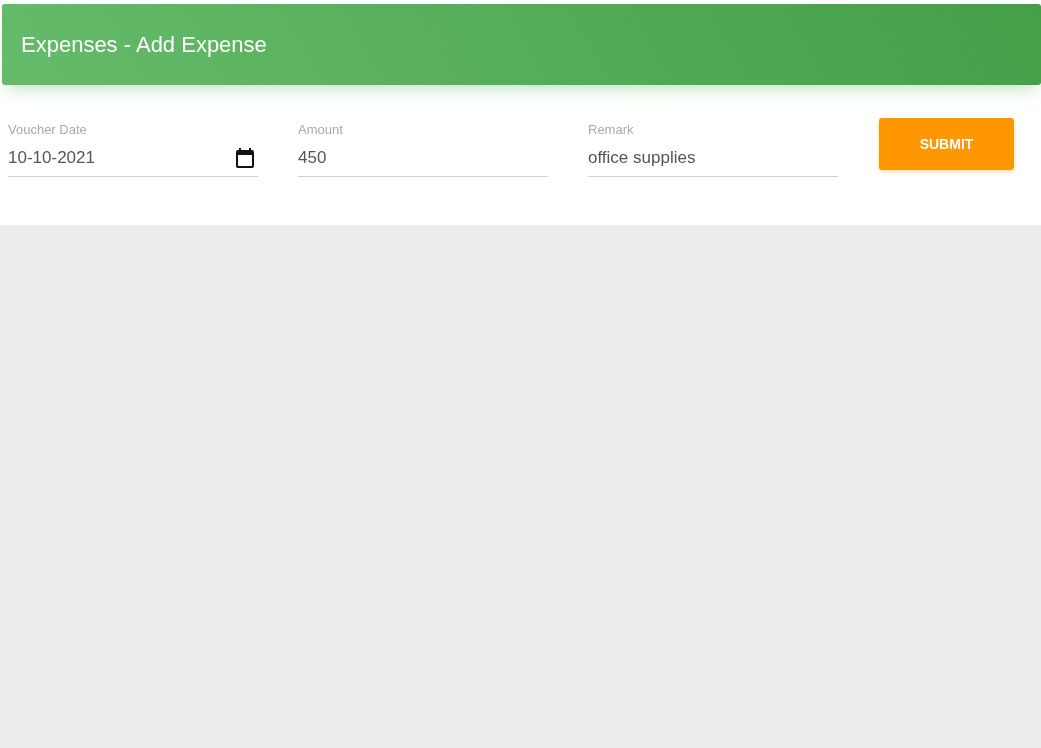  I want to click on date-field: 10-10-2021, so click(133, 158).